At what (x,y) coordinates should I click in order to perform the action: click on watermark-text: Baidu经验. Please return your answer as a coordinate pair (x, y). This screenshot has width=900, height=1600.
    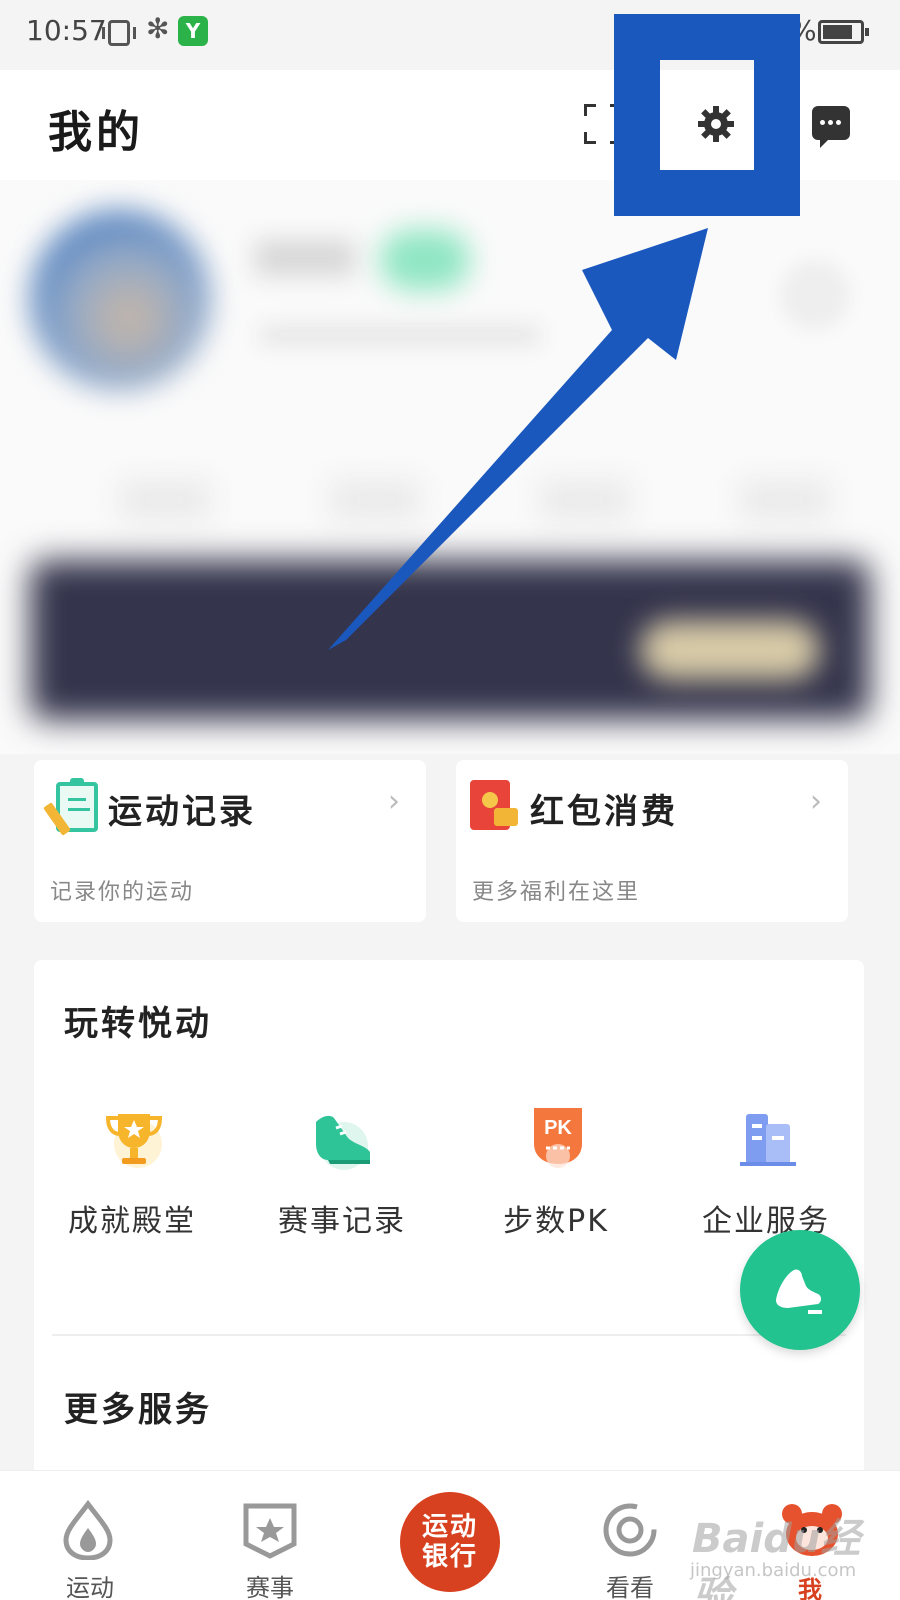
    Looking at the image, I should click on (776, 1558).